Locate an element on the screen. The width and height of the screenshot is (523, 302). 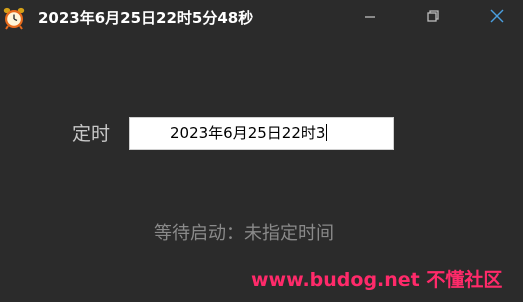
text-caret is located at coordinates (327, 132).